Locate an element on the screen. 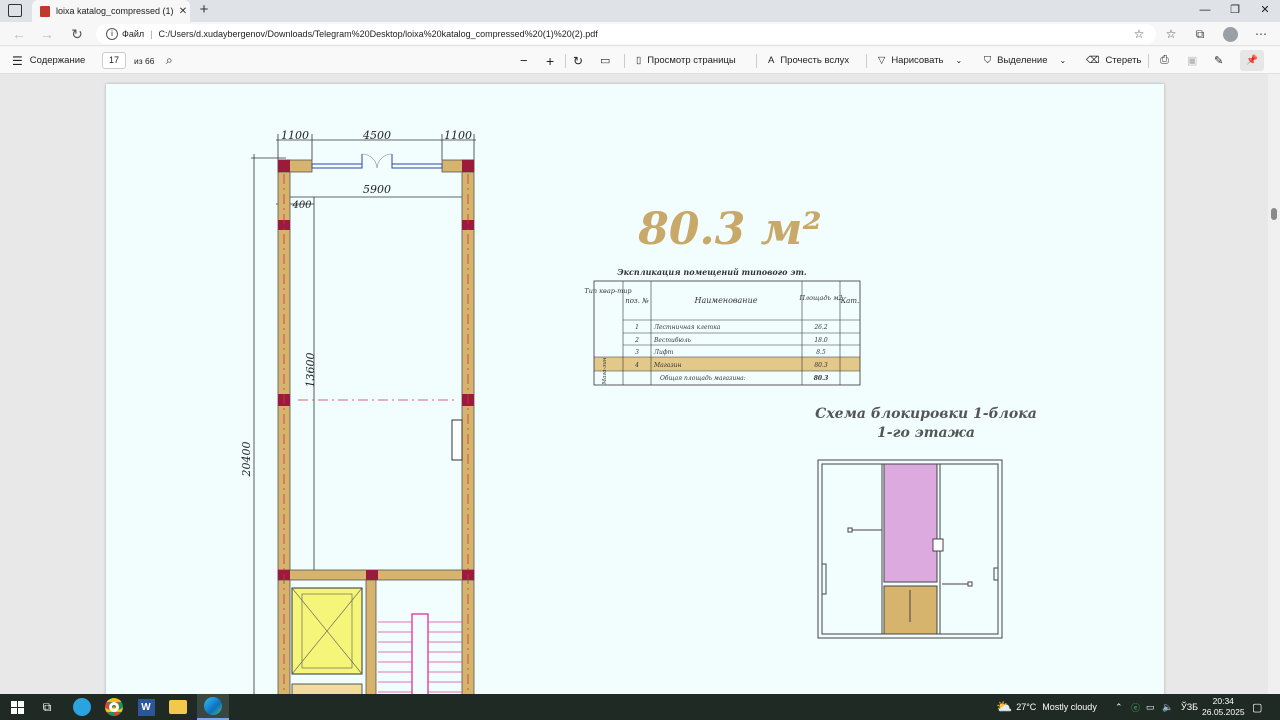 The width and height of the screenshot is (1280, 720). refresh-icon: ↻ is located at coordinates (77, 34).